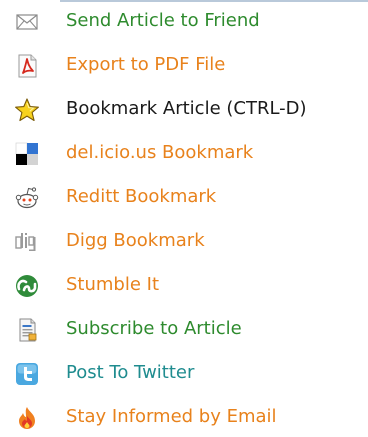 The height and width of the screenshot is (437, 368). What do you see at coordinates (27, 374) in the screenshot?
I see `twitter-icon` at bounding box center [27, 374].